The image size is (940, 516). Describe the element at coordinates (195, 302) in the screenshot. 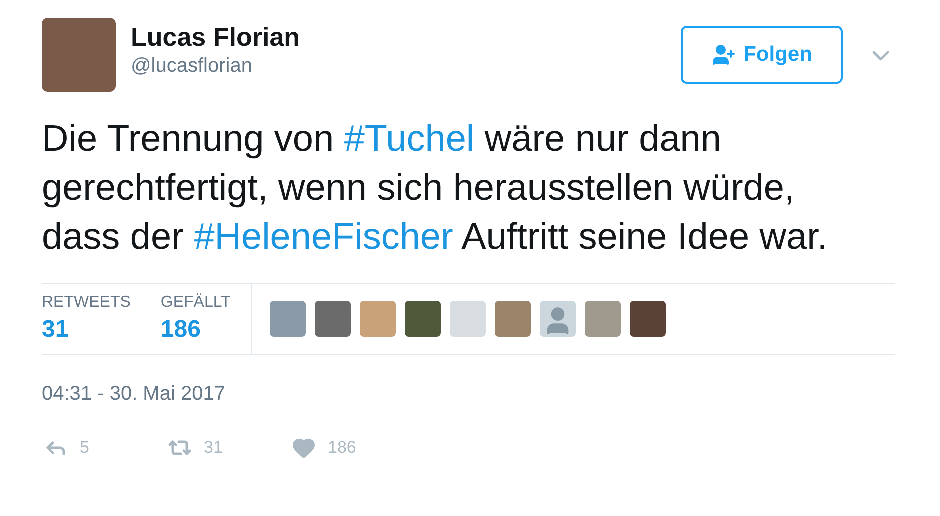

I see `stat-label: GEFÄLLT` at that location.